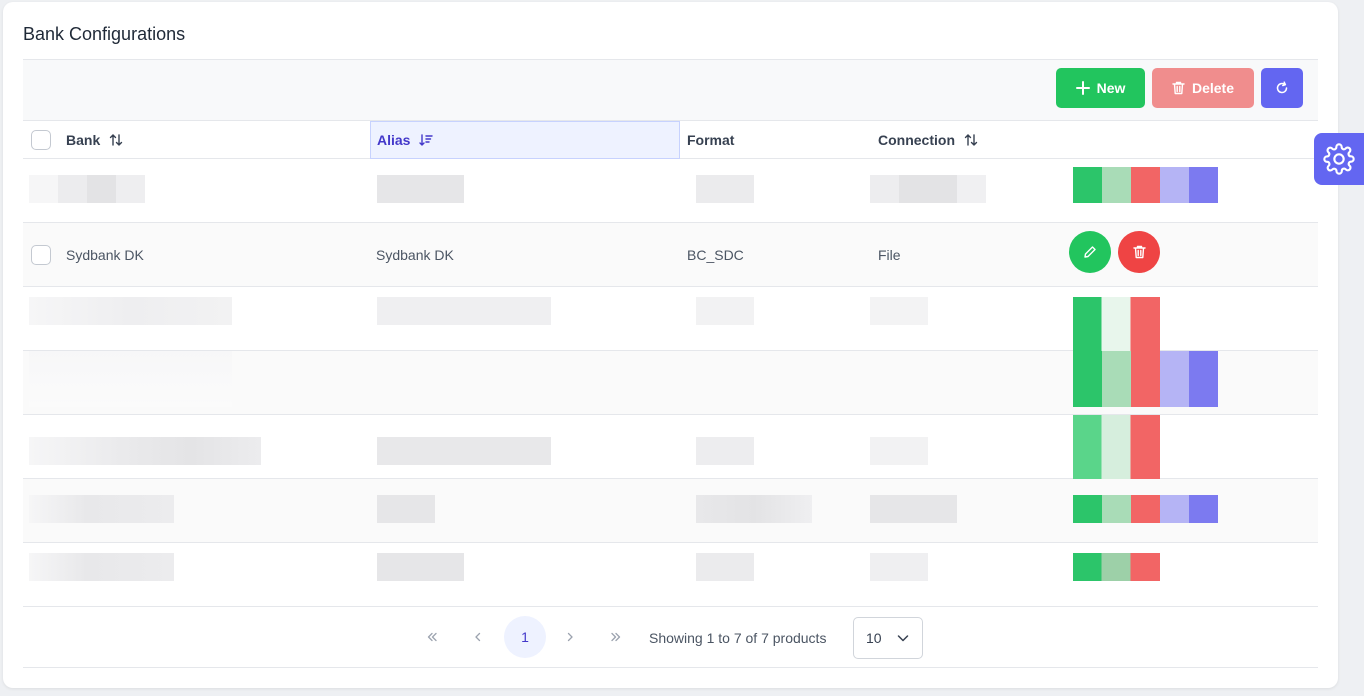  I want to click on column-header-connection: Connection, so click(928, 140).